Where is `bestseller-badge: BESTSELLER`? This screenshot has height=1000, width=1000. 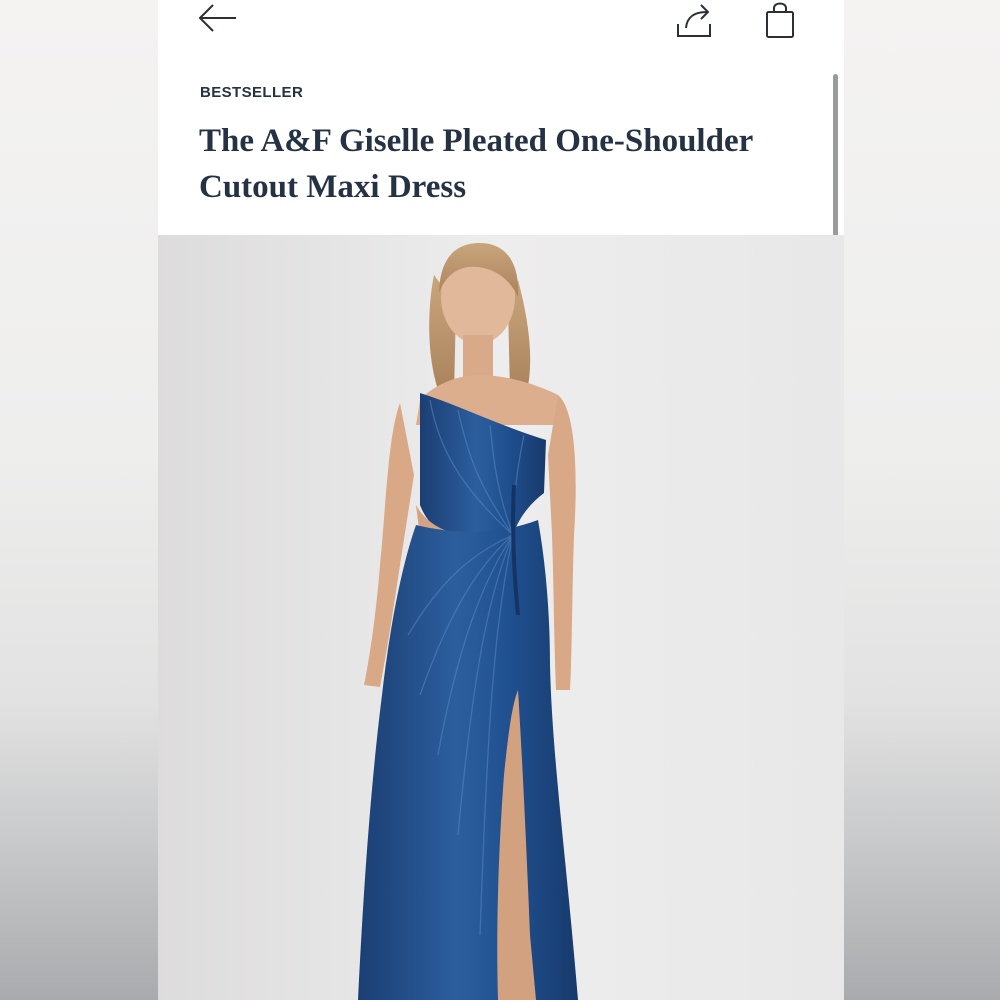
bestseller-badge: BESTSELLER is located at coordinates (252, 92).